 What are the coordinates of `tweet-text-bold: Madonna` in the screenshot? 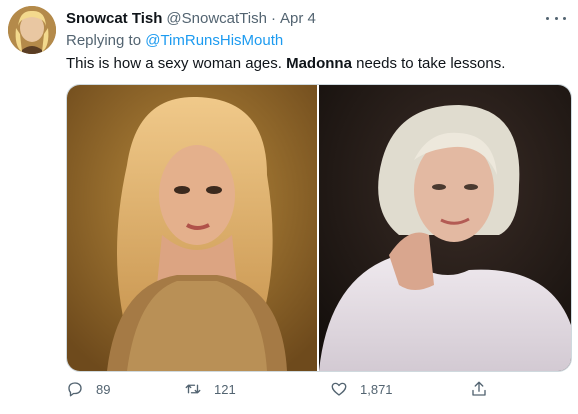 It's located at (319, 63).